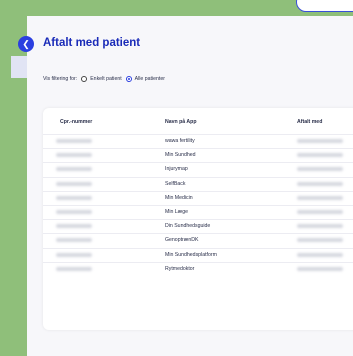  I want to click on chevron-left-icon: ❮, so click(26, 43).